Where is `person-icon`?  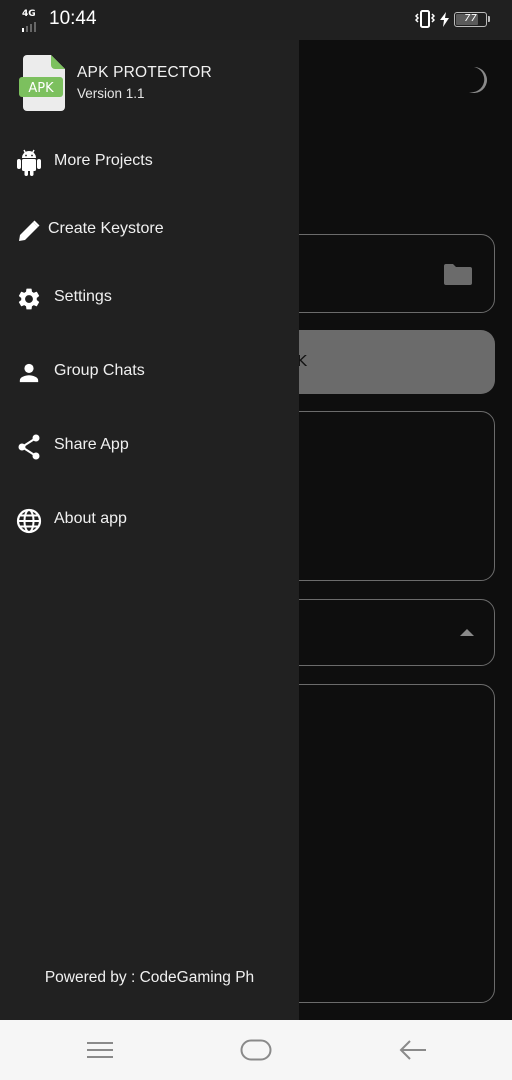
person-icon is located at coordinates (29, 373).